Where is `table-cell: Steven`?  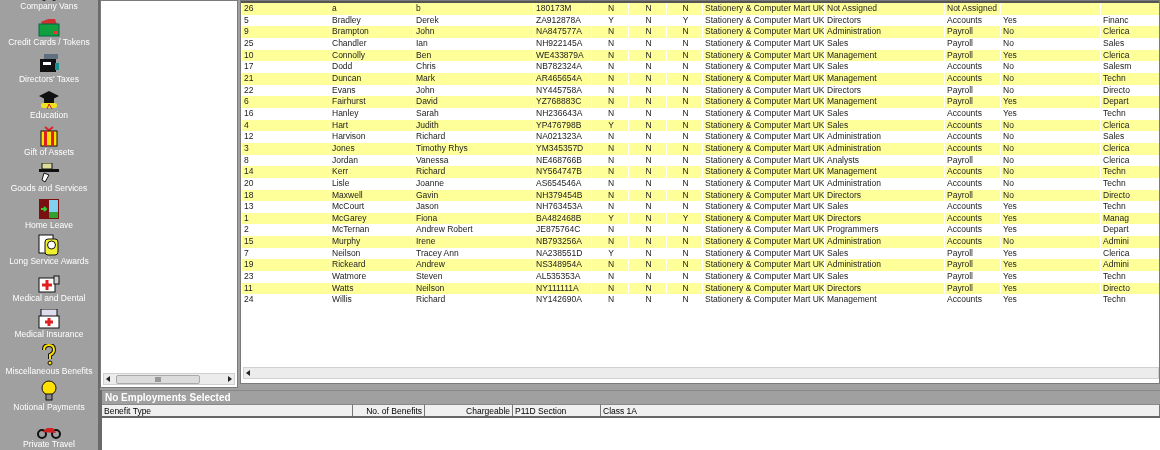 table-cell: Steven is located at coordinates (429, 276).